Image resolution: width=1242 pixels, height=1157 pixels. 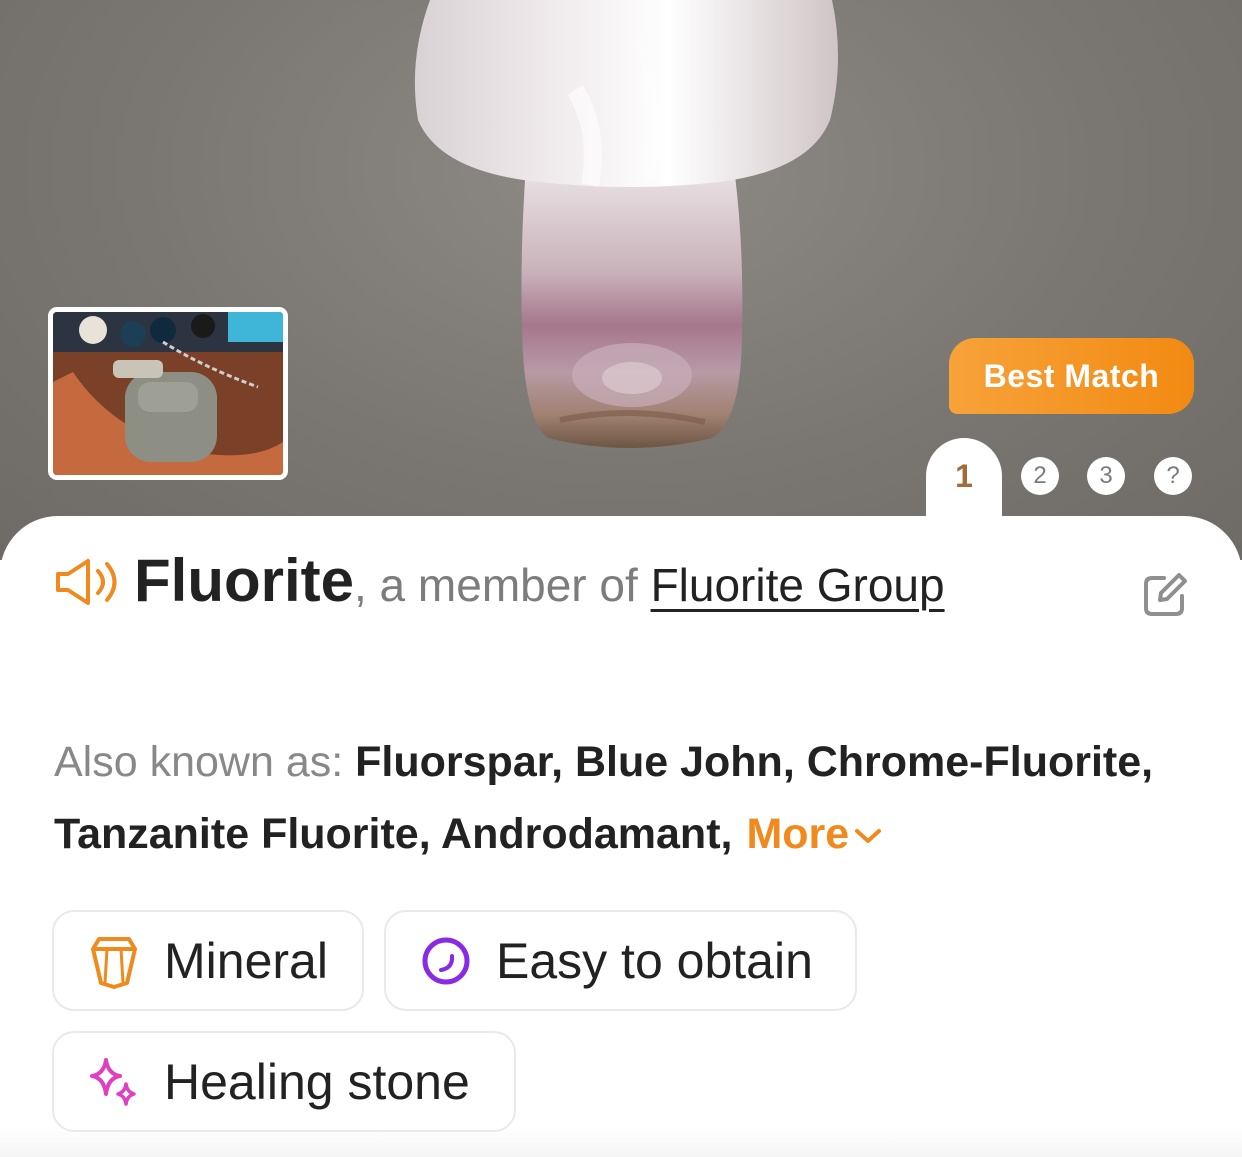 I want to click on tag-label: Healing stone, so click(x=317, y=1081).